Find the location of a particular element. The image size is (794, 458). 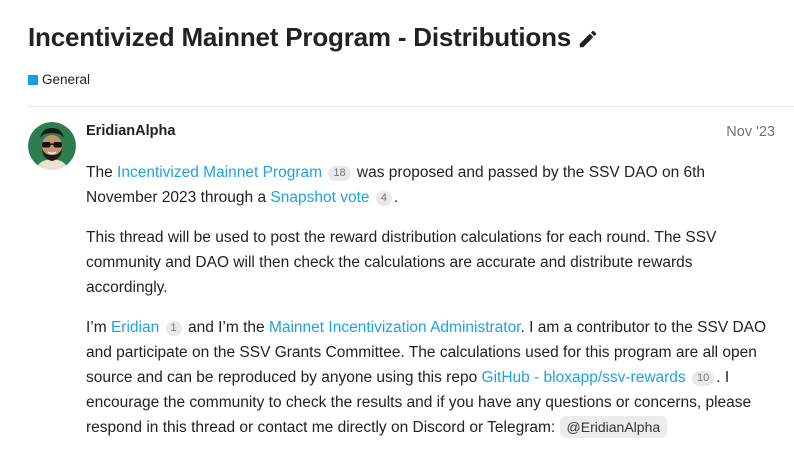

click-count-badge: 1 is located at coordinates (173, 328).